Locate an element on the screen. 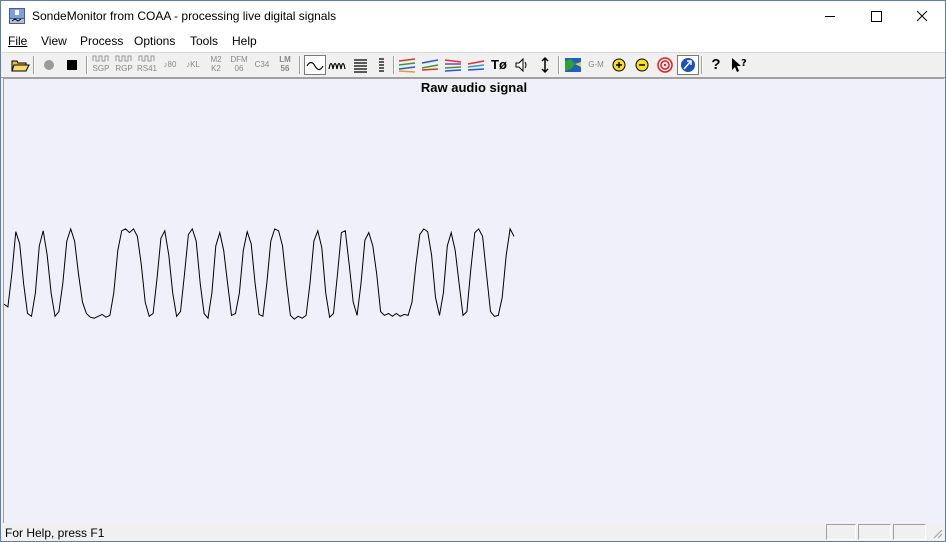 The image size is (946, 542). menu-process-label: Process is located at coordinates (102, 41).